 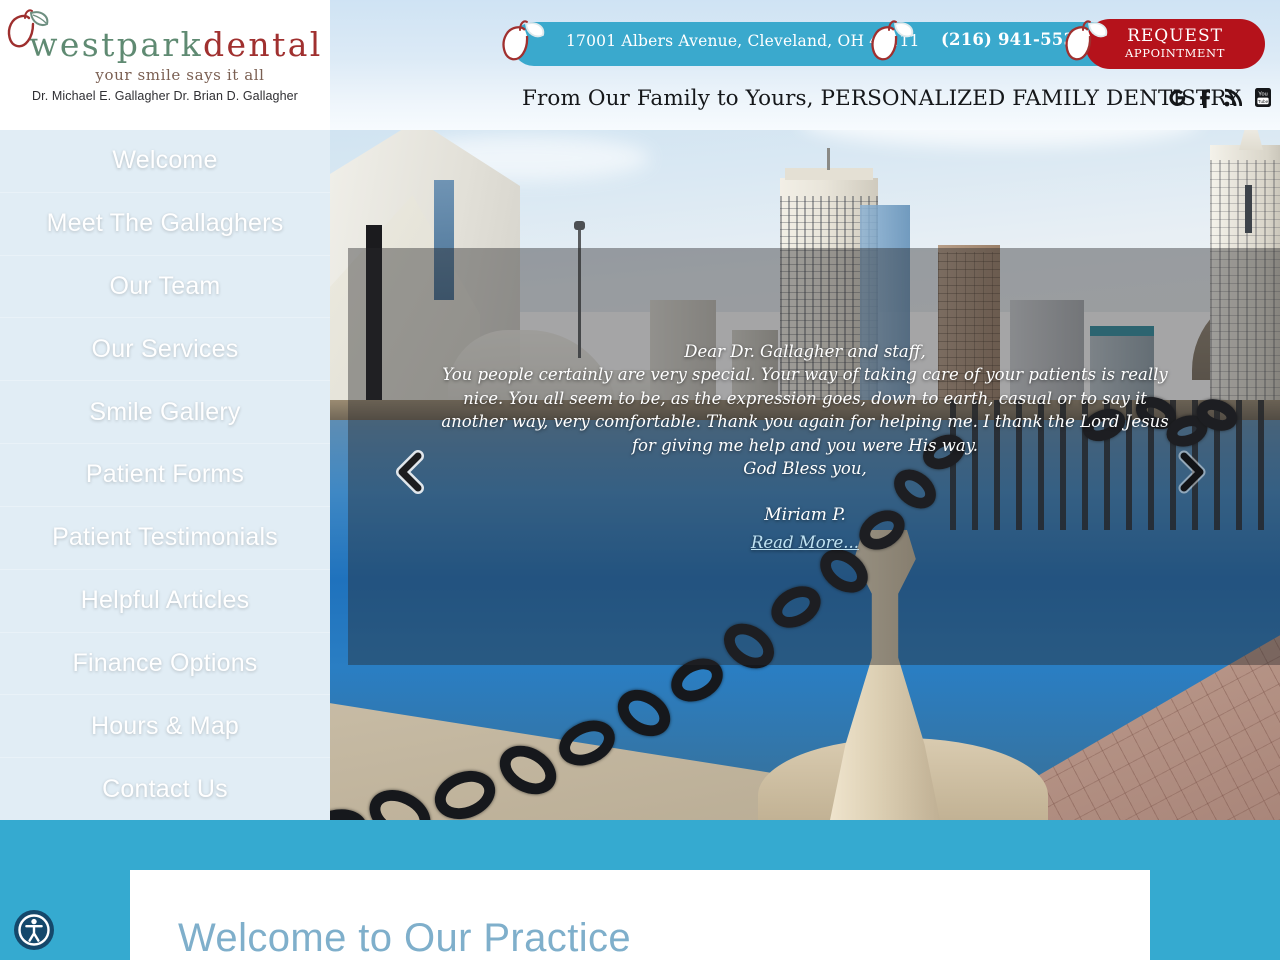 I want to click on sidebar-item-hours-and-map: Hours & Map, so click(x=165, y=725).